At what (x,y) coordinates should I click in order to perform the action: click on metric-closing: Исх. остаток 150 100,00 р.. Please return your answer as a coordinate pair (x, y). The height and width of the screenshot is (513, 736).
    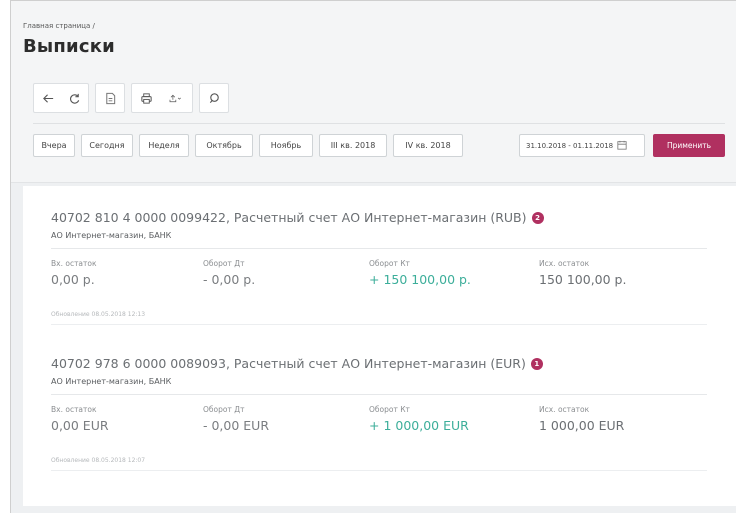
    Looking at the image, I should click on (582, 273).